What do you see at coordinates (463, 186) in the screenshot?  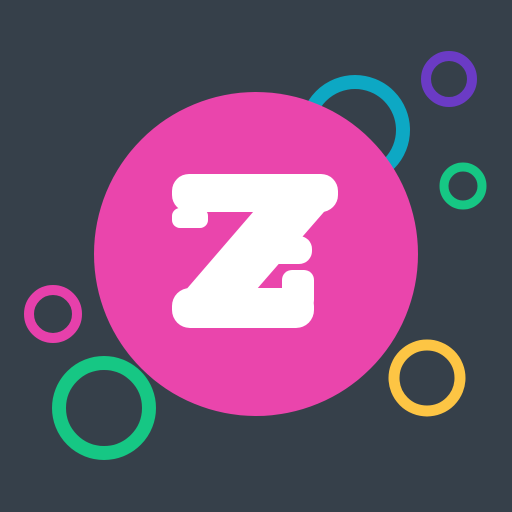 I see `ring-green-small-icon` at bounding box center [463, 186].